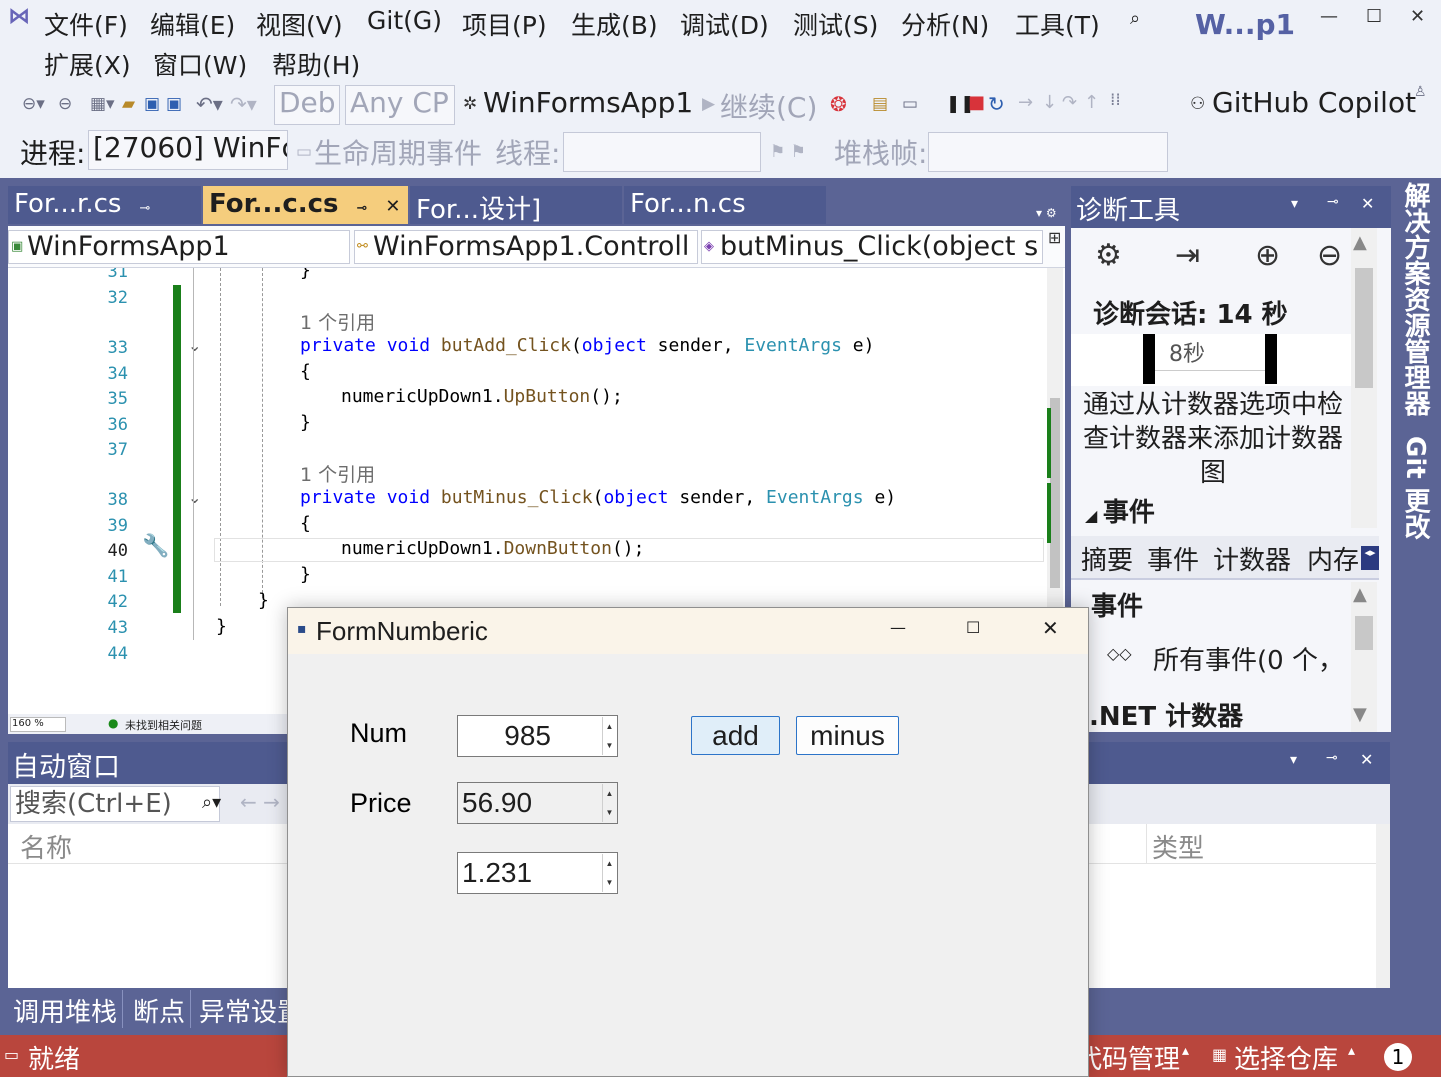  Describe the element at coordinates (973, 627) in the screenshot. I see `form-maximize-icon: ☐` at that location.